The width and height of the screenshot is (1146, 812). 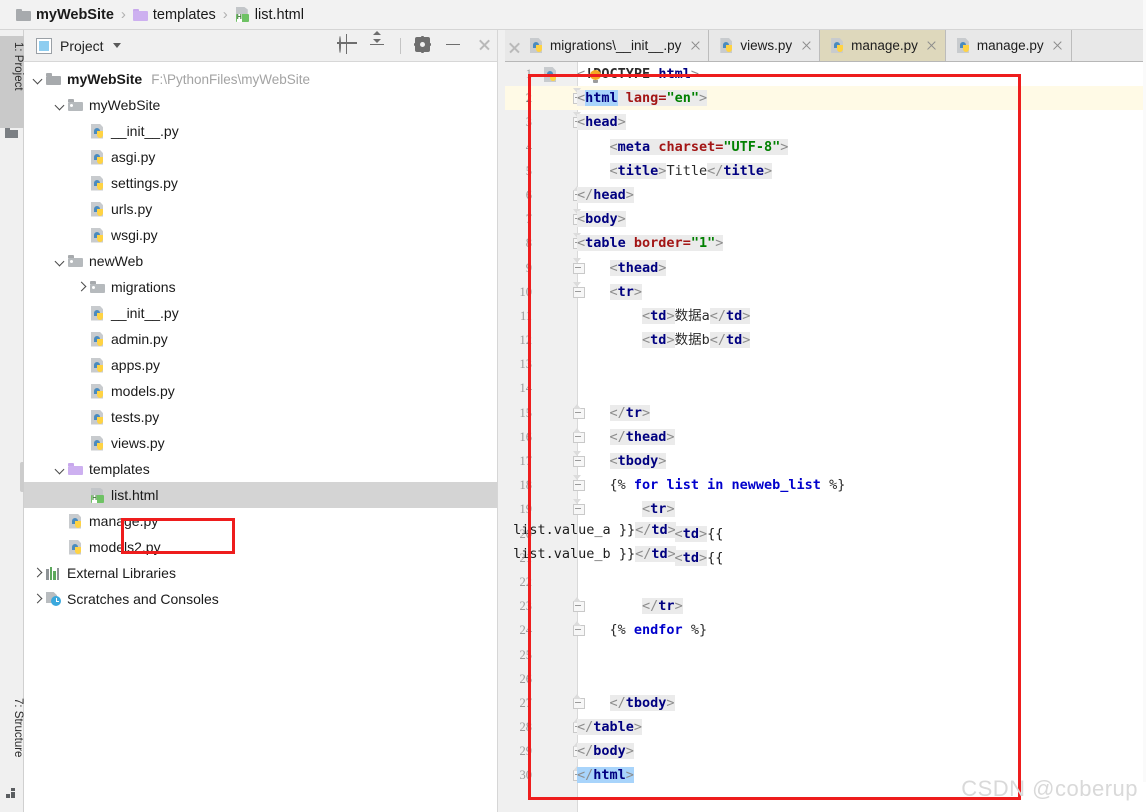 What do you see at coordinates (526, 606) in the screenshot?
I see `line-number: 23` at bounding box center [526, 606].